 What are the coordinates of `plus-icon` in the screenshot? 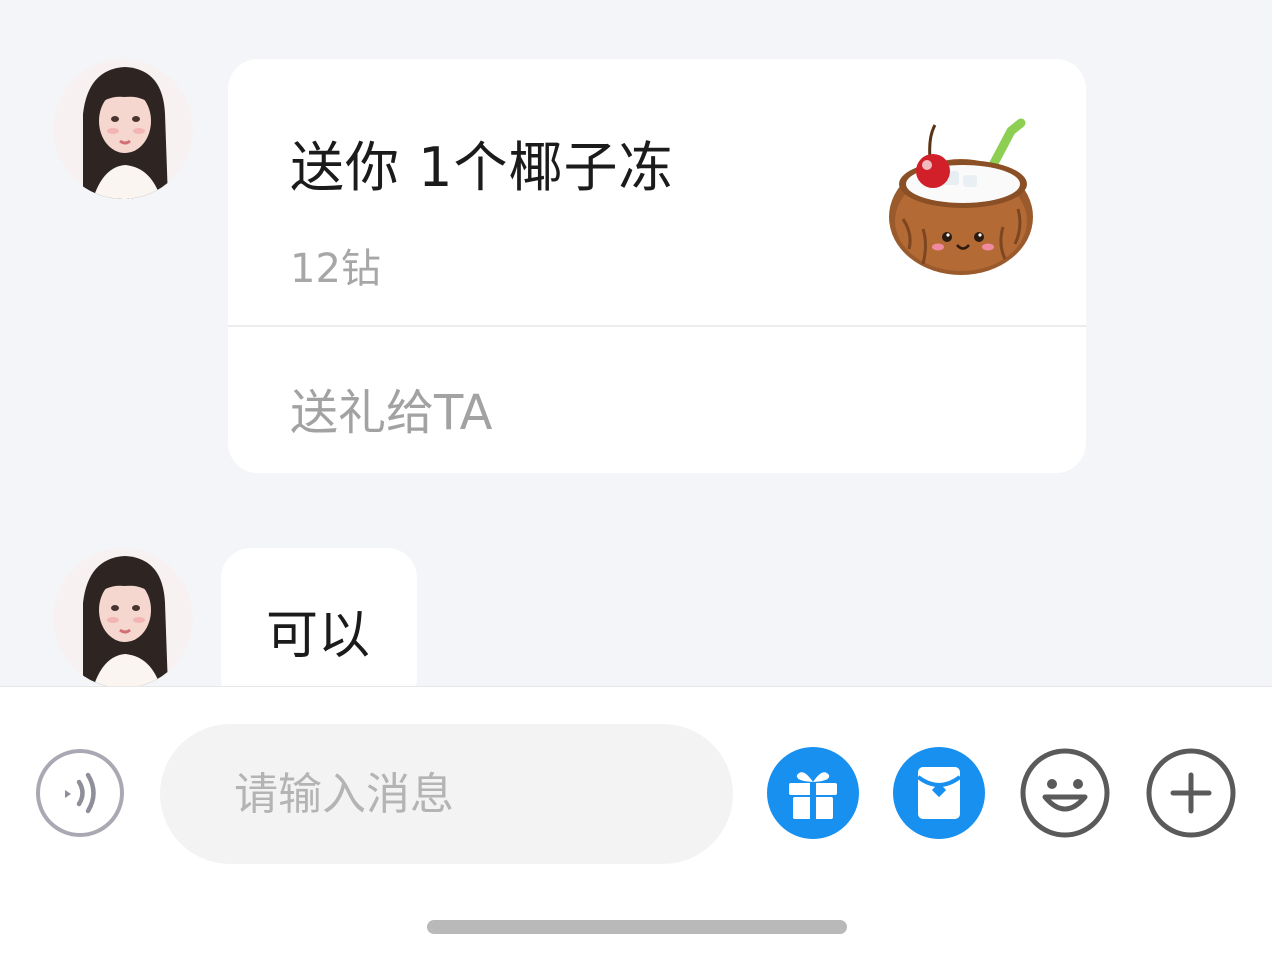 It's located at (1191, 793).